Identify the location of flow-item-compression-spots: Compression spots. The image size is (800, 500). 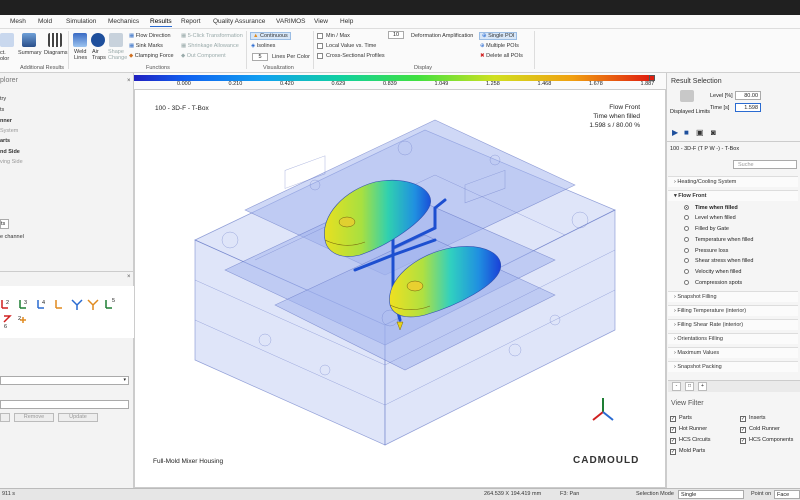
(742, 283).